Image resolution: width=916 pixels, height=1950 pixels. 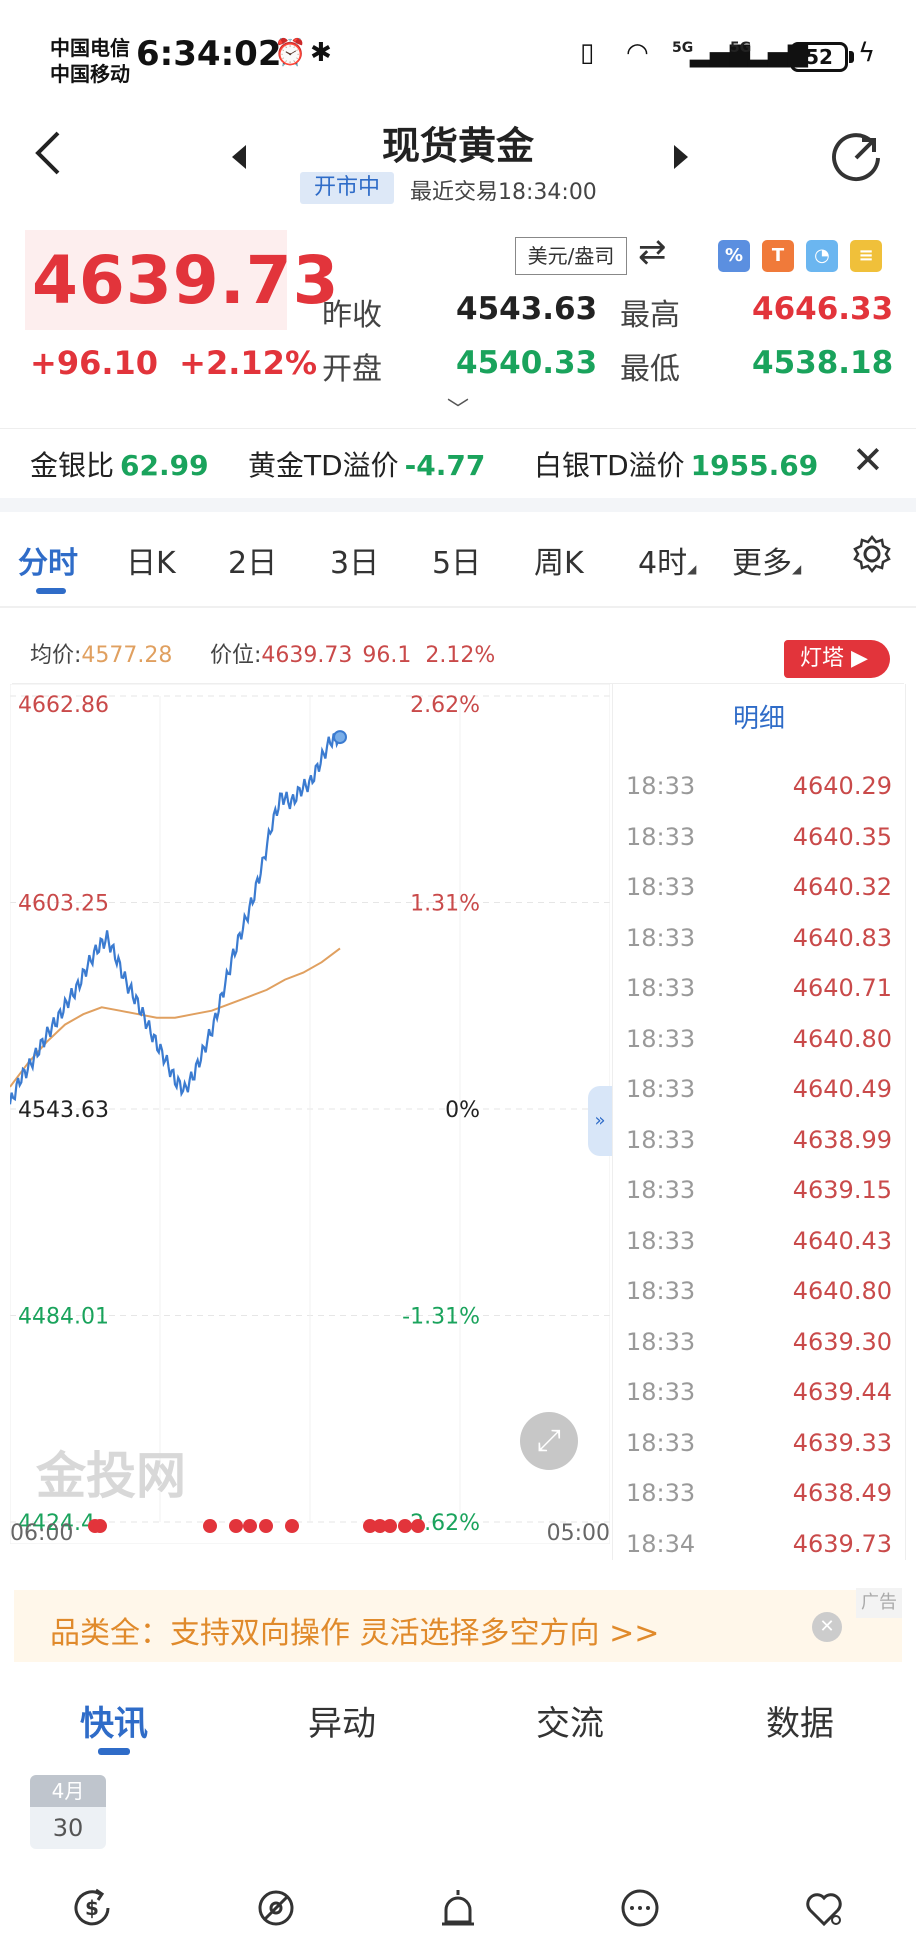 I want to click on triangle-left-icon, so click(x=239, y=157).